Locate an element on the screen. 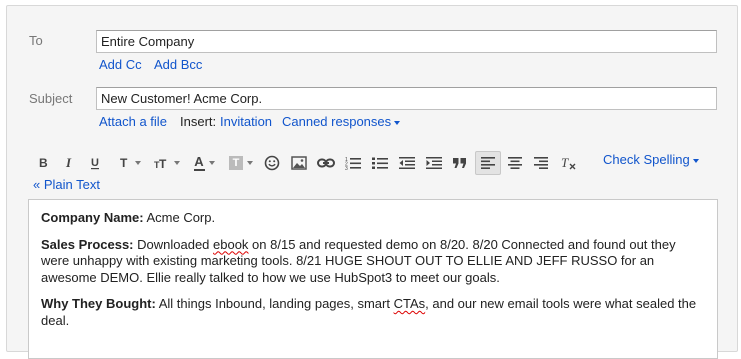  underline-button: U is located at coordinates (95, 163).